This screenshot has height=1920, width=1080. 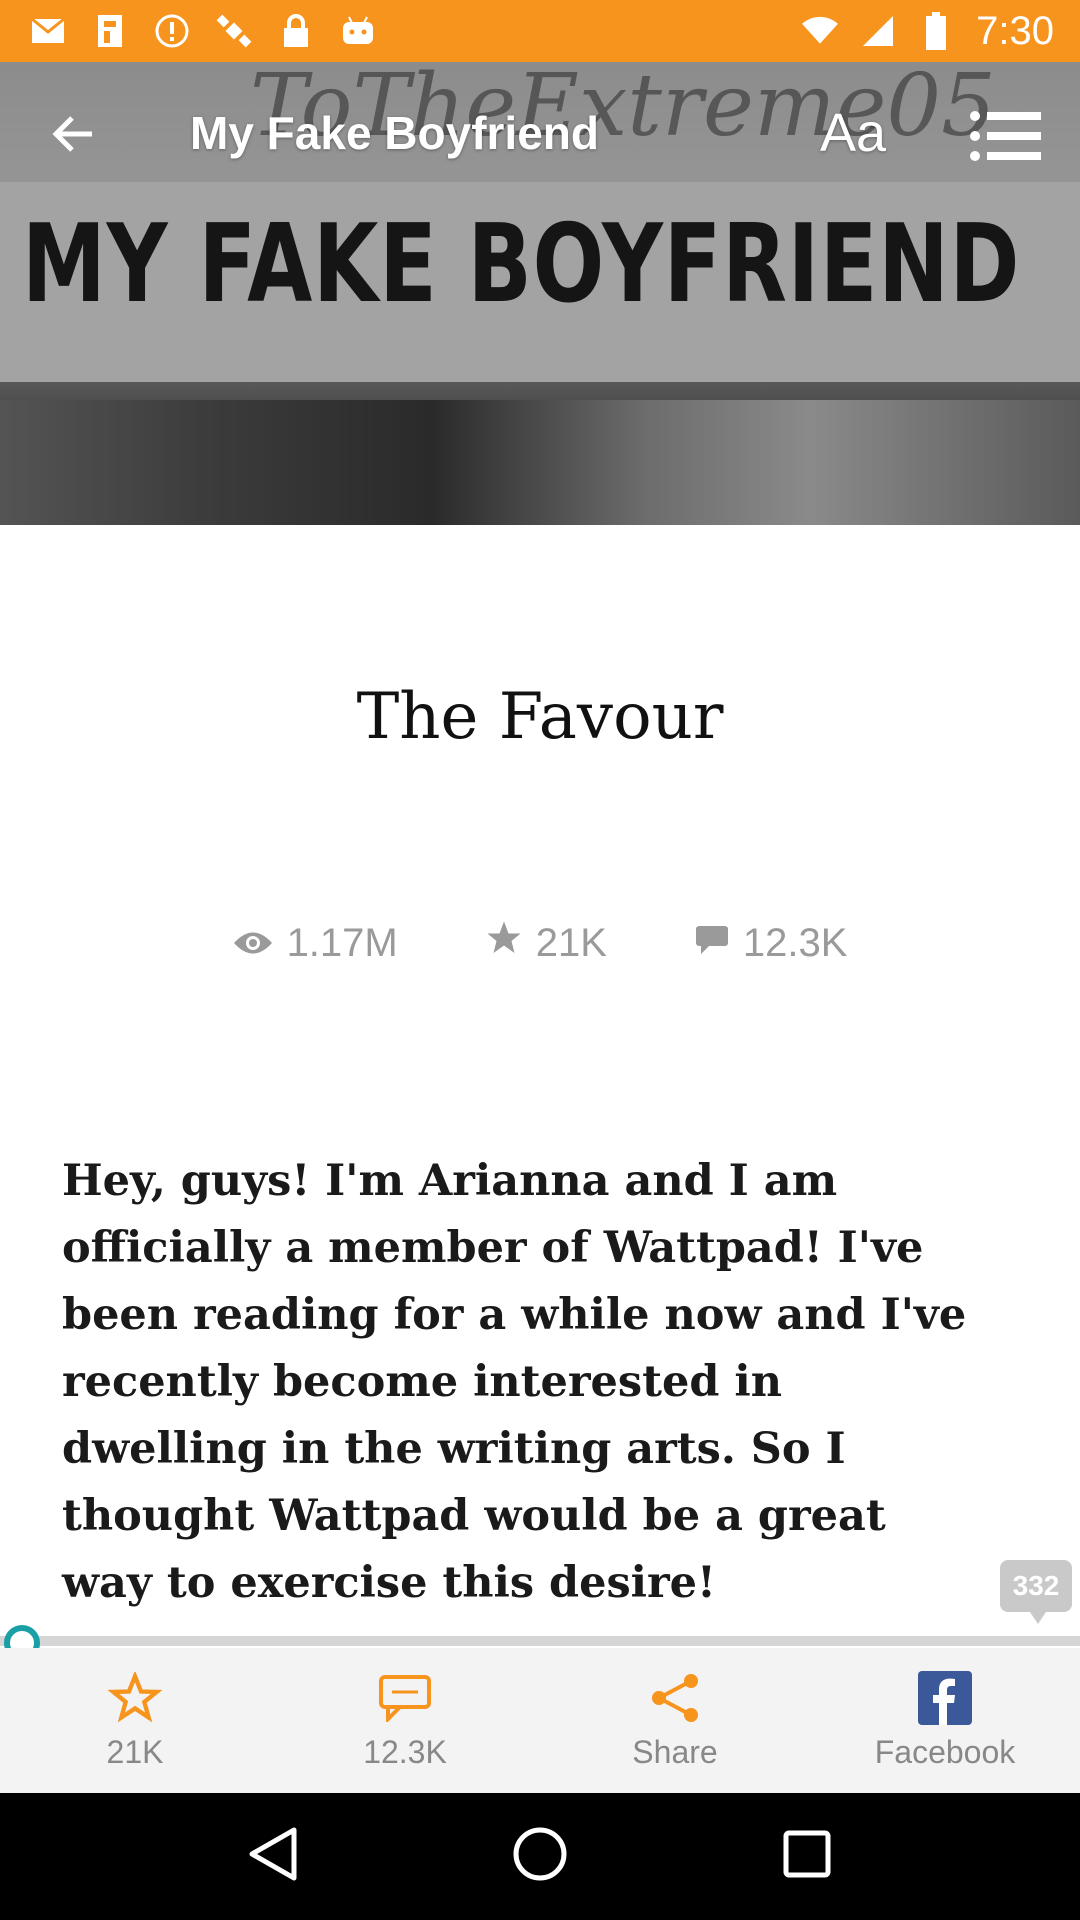 What do you see at coordinates (540, 717) in the screenshot?
I see `chapter-title: The Favour` at bounding box center [540, 717].